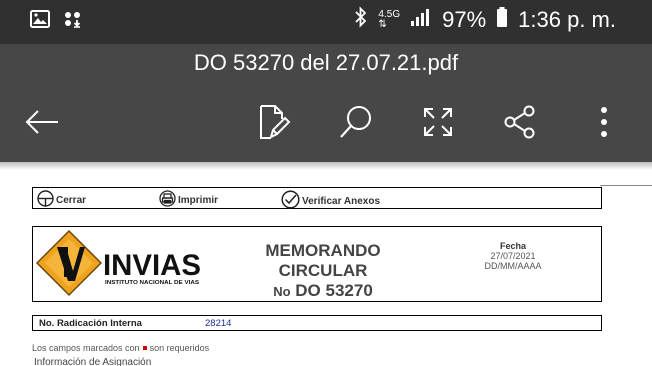 This screenshot has height=366, width=652. I want to click on date-format: DD/MM/AAAA, so click(513, 266).